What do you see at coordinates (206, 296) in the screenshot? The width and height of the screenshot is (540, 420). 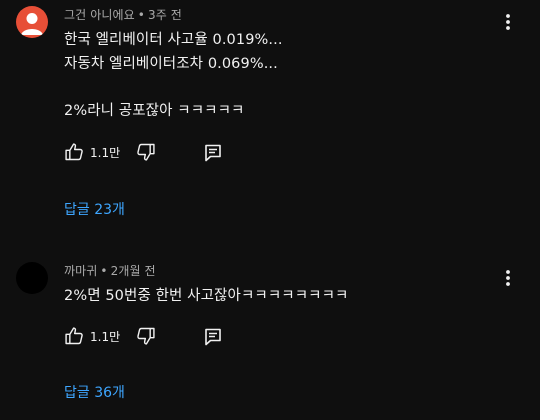 I see `comment-text-line: 2%면 50번중 한번 사고잖아ㅋㅋㅋㅋㅋㅋㅋㅋ` at bounding box center [206, 296].